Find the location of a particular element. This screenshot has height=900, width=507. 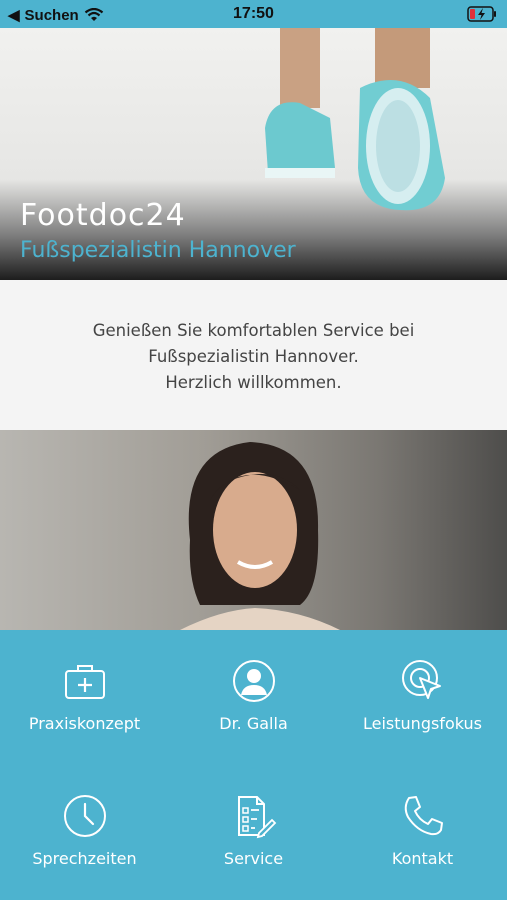

menu-dr-galla: Dr. Galla is located at coordinates (253, 697).